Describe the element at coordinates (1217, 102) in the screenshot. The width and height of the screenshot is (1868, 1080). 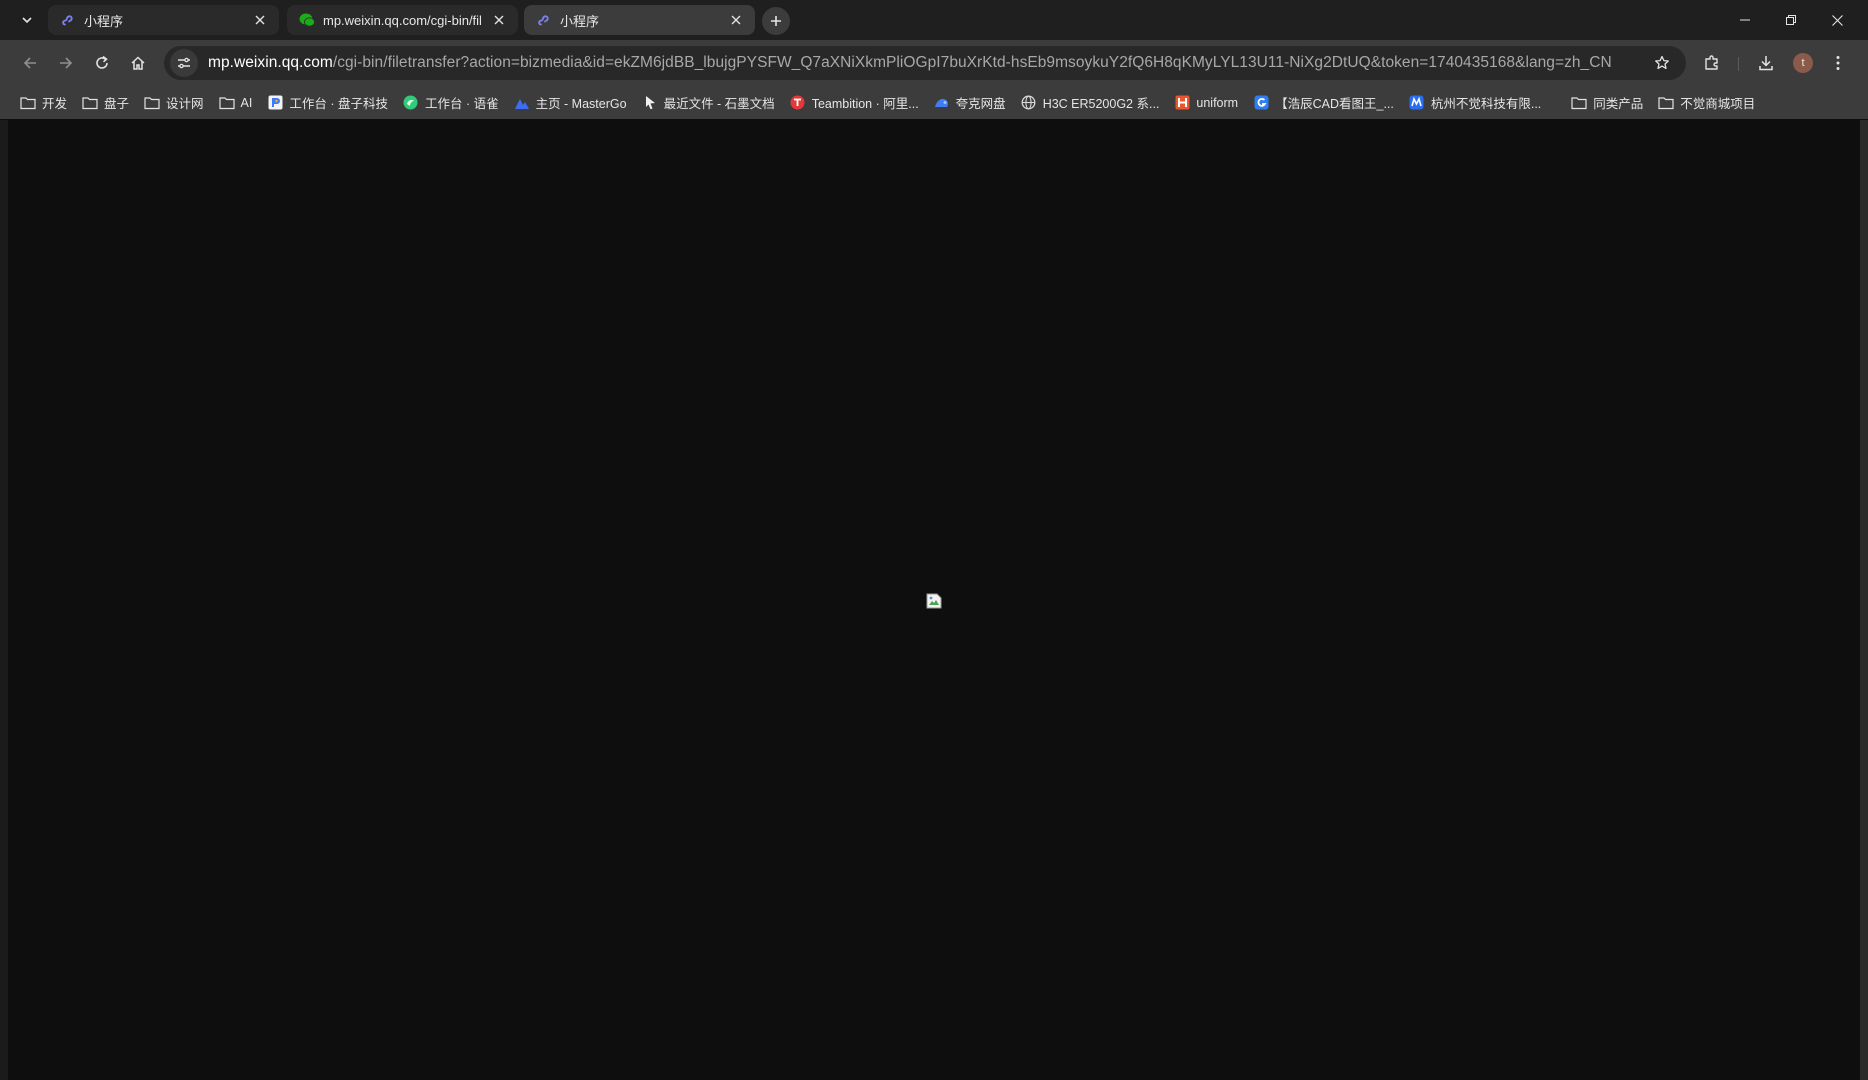
I see `bookmark-label: uniform` at that location.